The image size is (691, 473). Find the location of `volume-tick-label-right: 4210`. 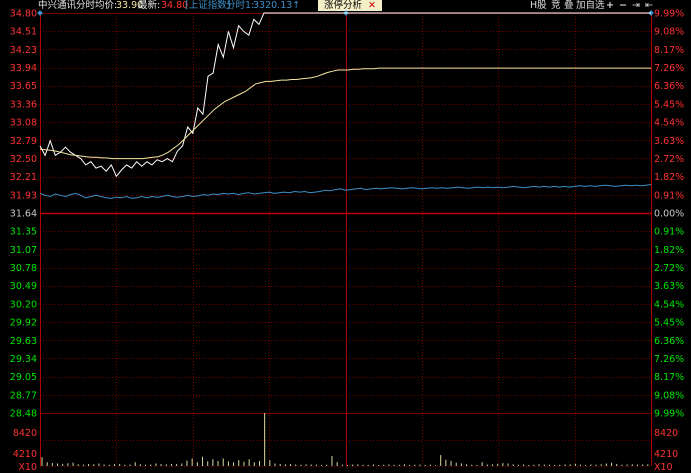

volume-tick-label-right: 4210 is located at coordinates (666, 454).